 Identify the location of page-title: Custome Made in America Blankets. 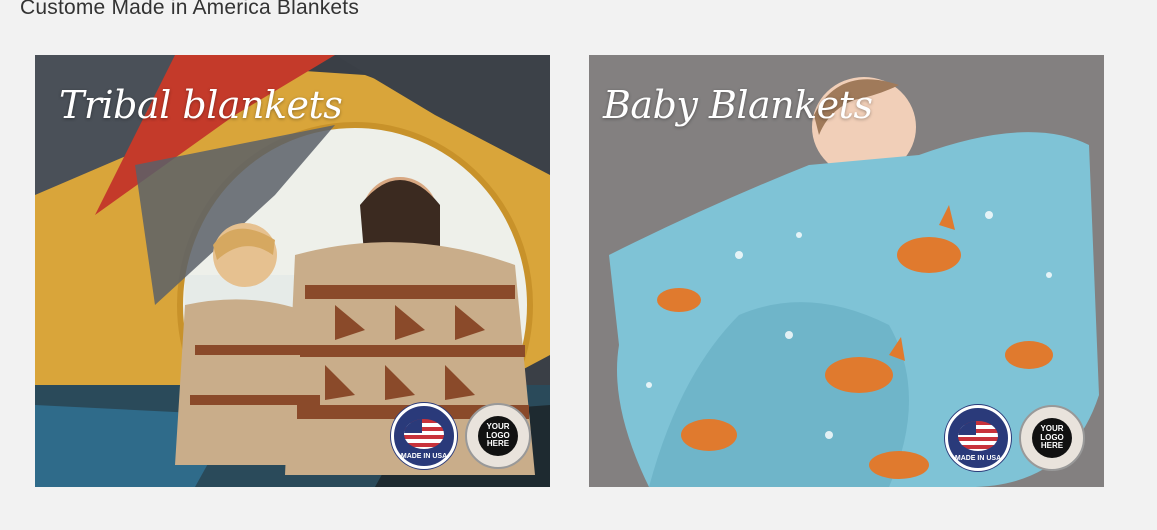
(190, 9).